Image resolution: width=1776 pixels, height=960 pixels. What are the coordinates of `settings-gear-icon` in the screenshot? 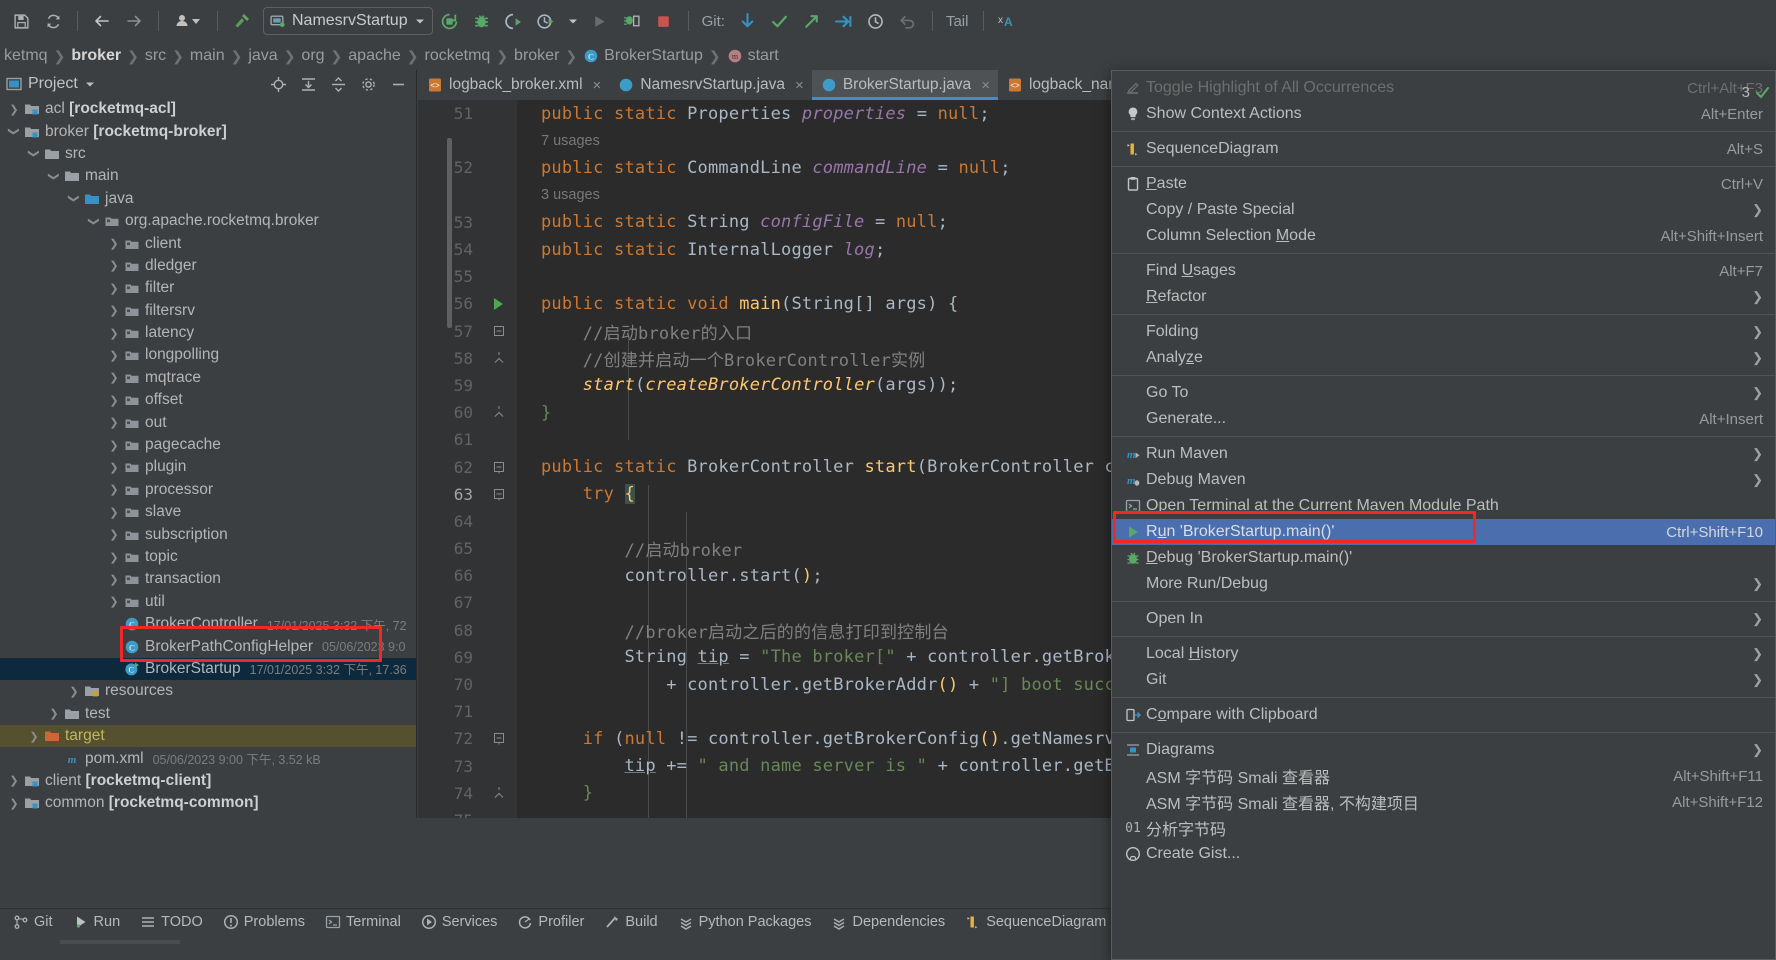 It's located at (368, 84).